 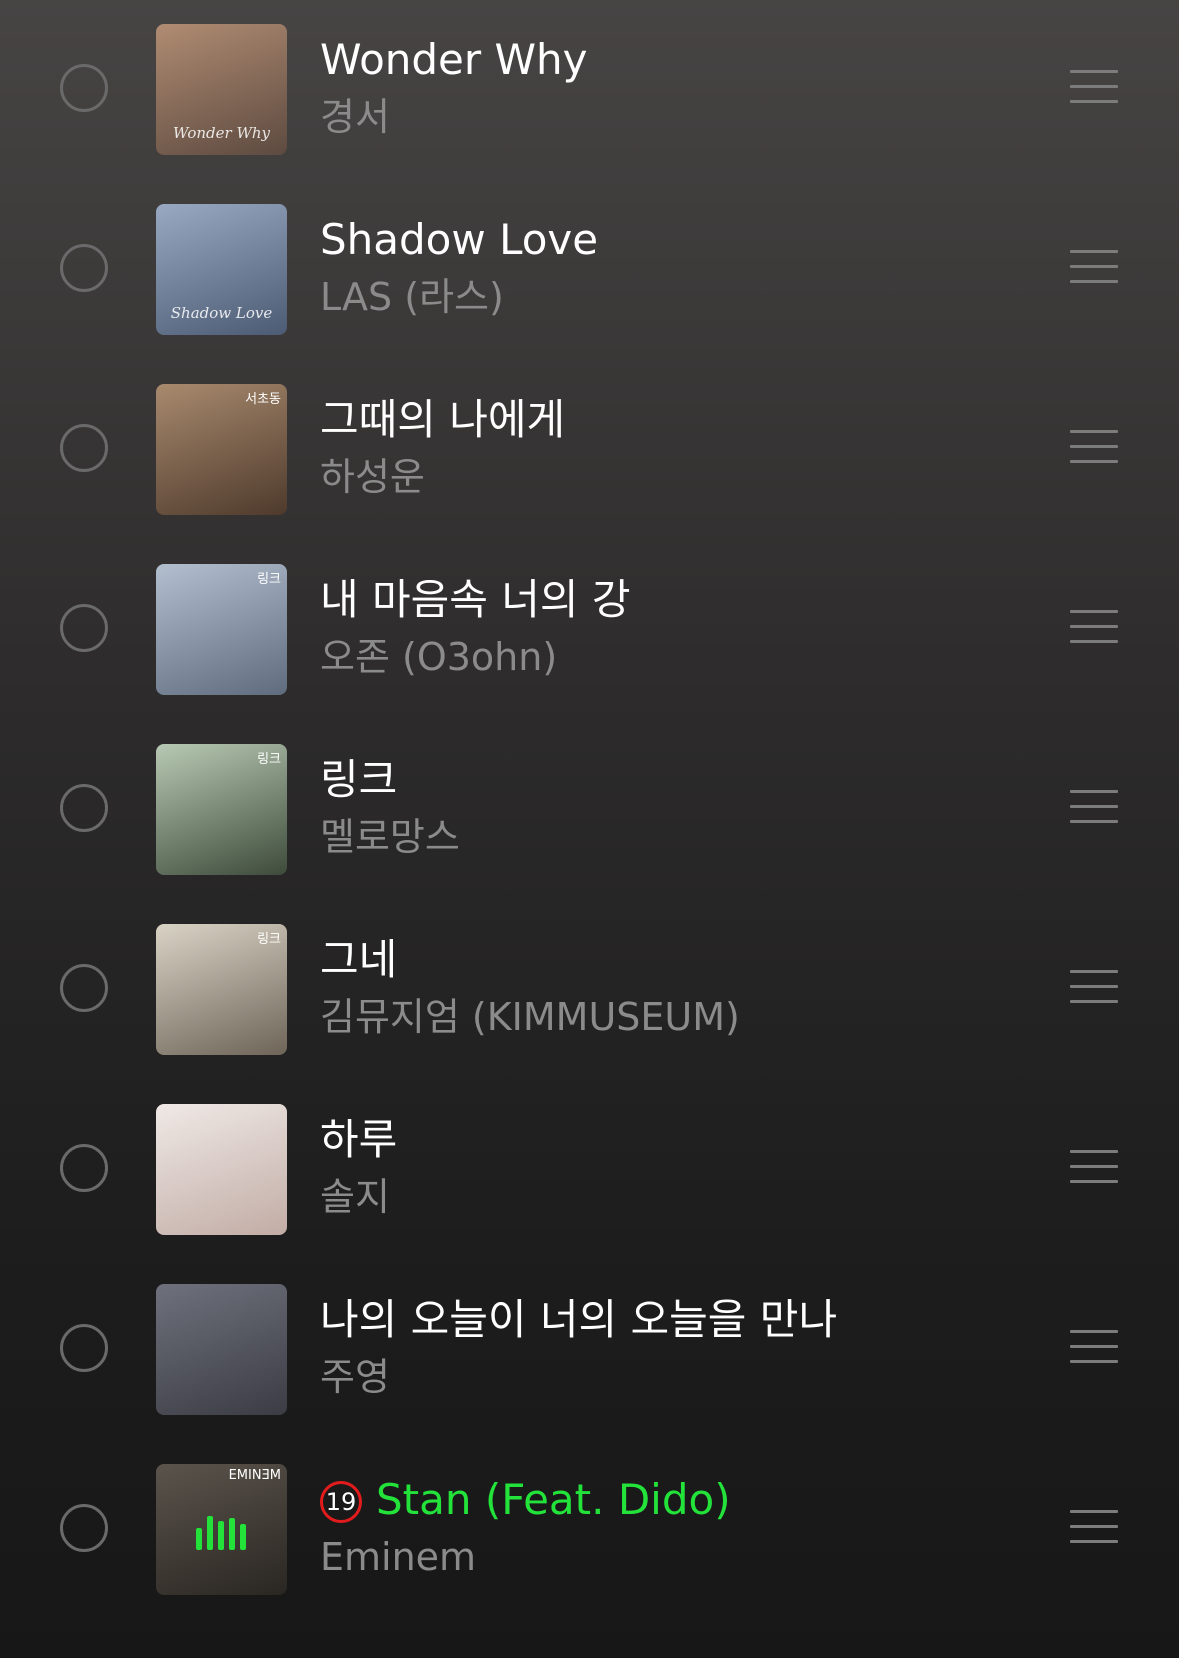 I want to click on track-title-text: Stan (Feat. Dido), so click(x=553, y=1499).